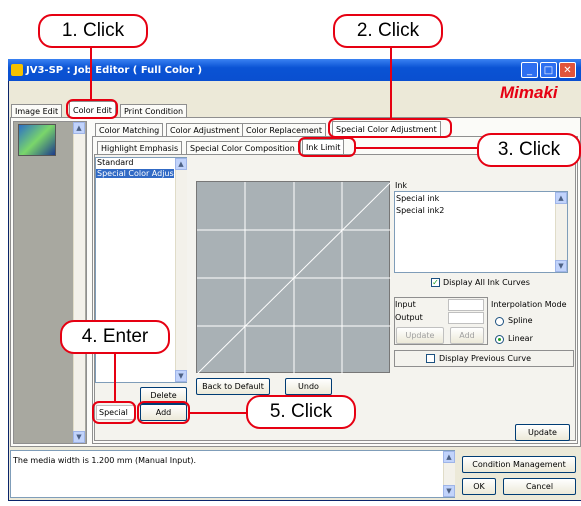 The width and height of the screenshot is (581, 506). Describe the element at coordinates (79, 282) in the screenshot. I see `thumbnail-scrollbar` at that location.